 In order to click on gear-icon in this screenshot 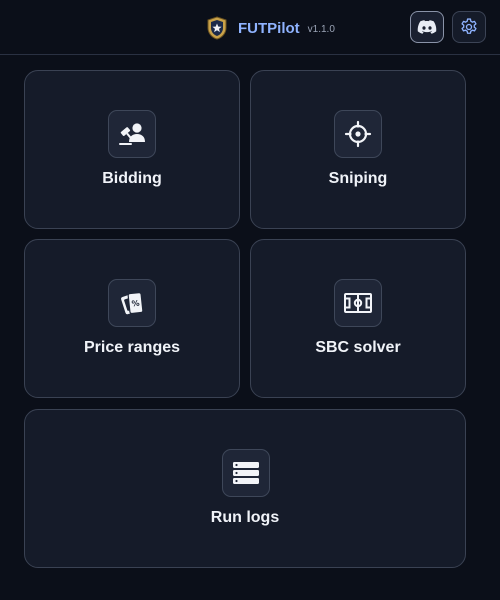, I will do `click(469, 27)`.